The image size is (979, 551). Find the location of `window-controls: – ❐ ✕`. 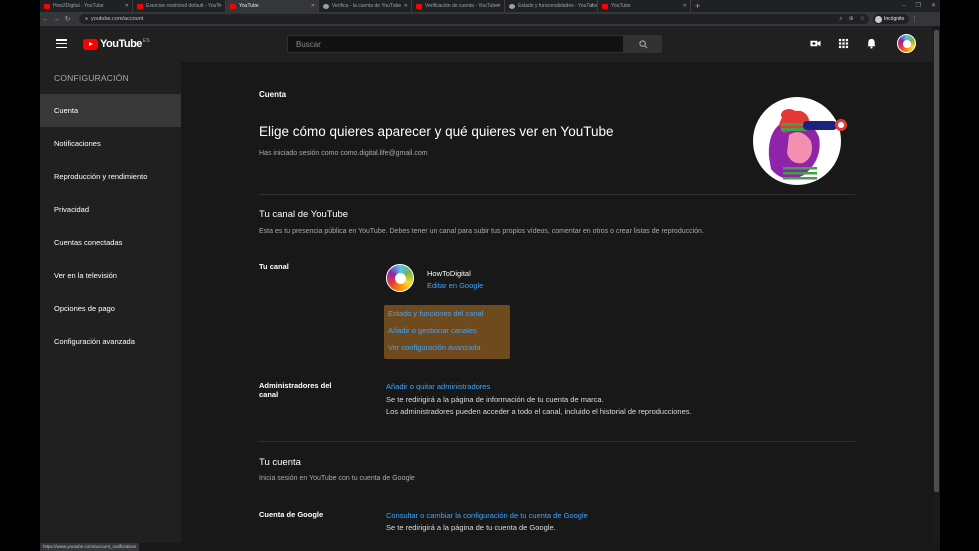

window-controls: – ❐ ✕ is located at coordinates (919, 6).